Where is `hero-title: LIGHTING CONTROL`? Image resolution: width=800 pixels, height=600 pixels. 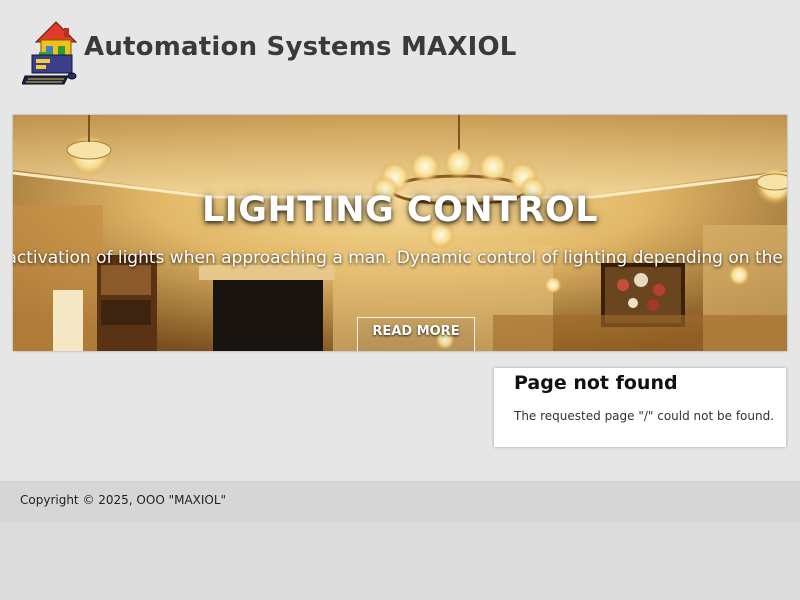 hero-title: LIGHTING CONTROL is located at coordinates (400, 210).